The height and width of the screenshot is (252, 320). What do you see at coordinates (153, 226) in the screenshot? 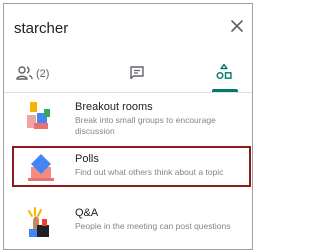
I see `activity-description: People in the meeting can post questions` at bounding box center [153, 226].